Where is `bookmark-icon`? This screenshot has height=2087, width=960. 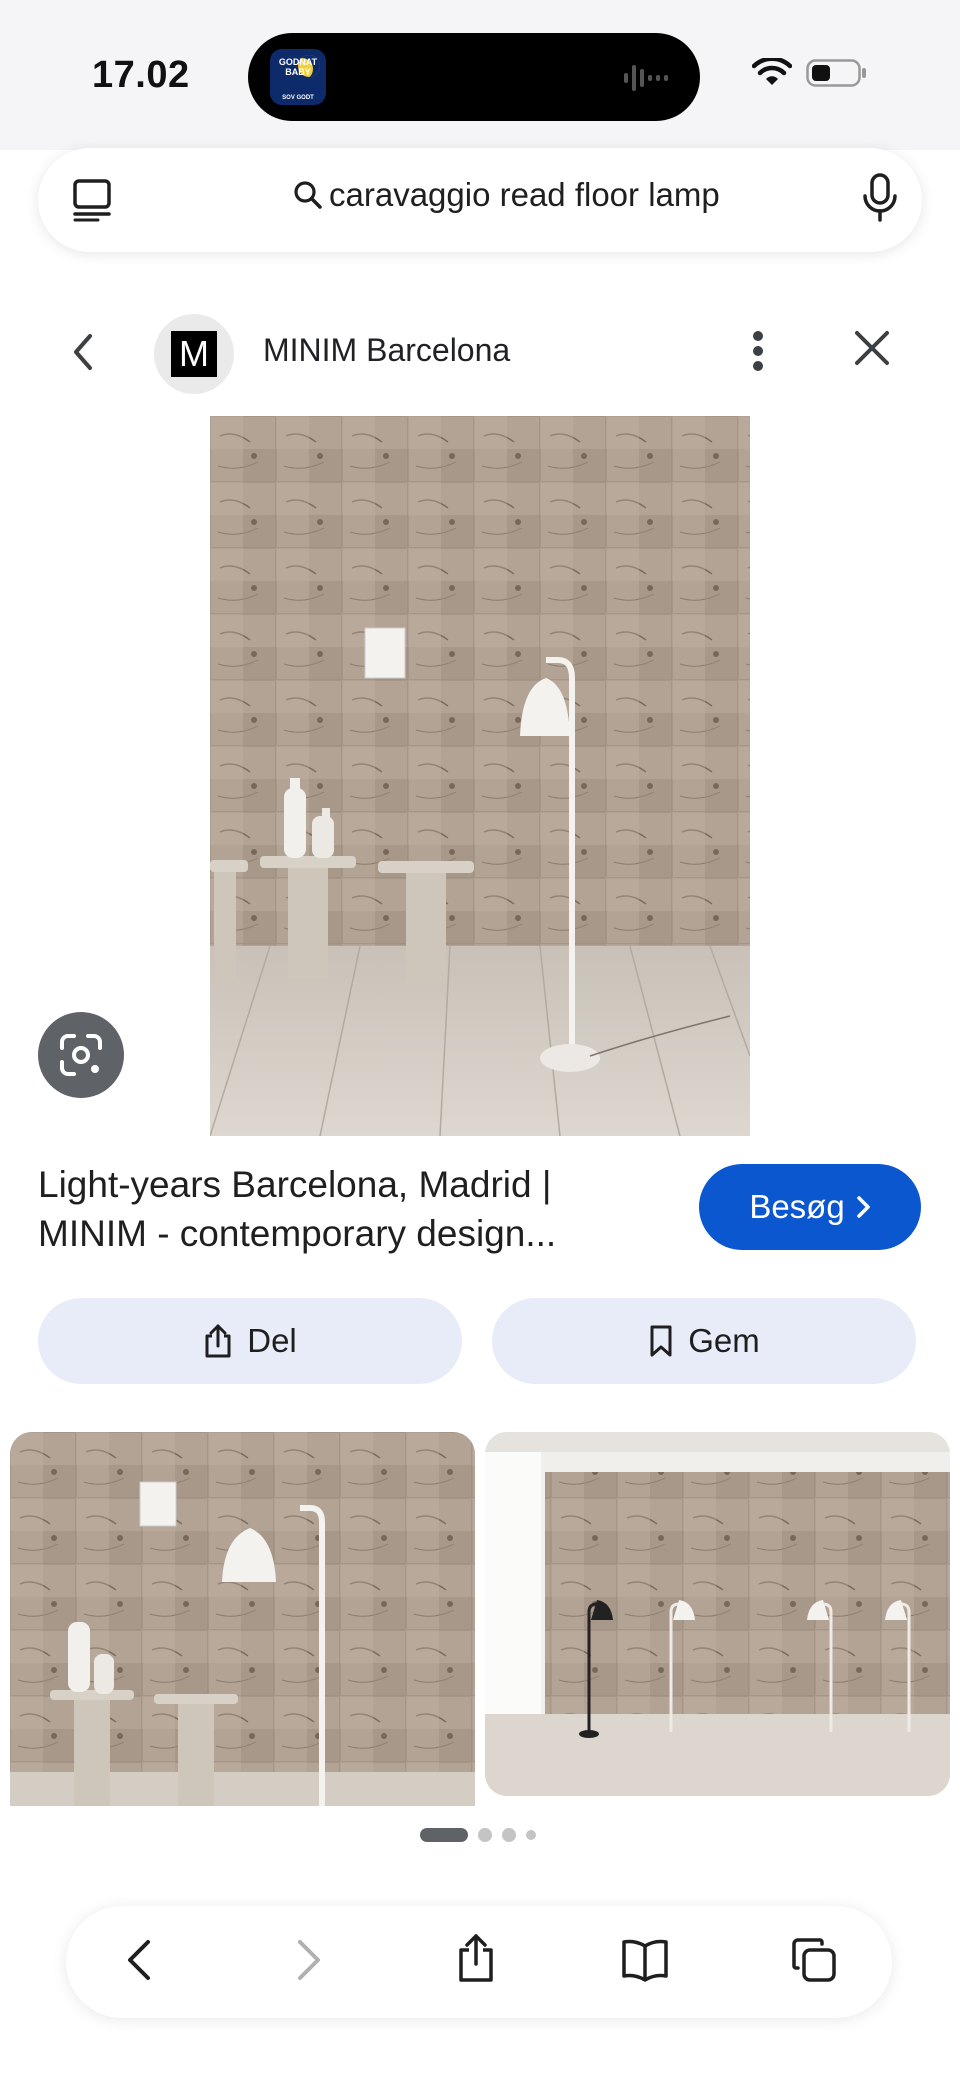 bookmark-icon is located at coordinates (661, 1341).